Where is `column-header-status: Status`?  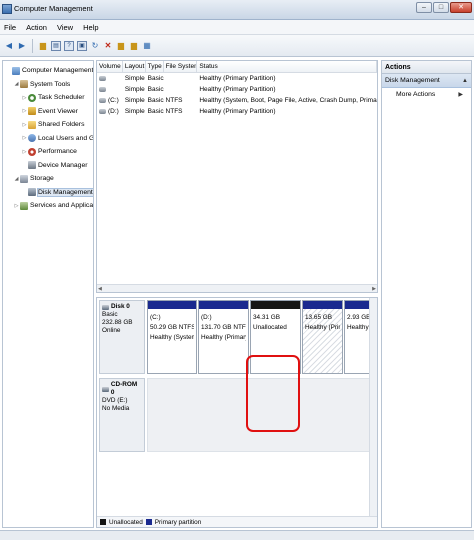
column-header-status: Status is located at coordinates (287, 66).